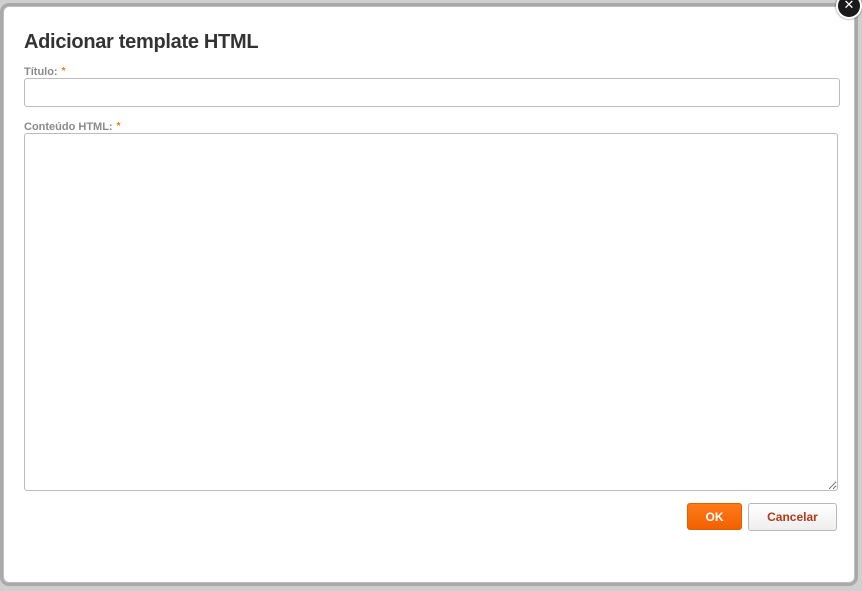  I want to click on conteudo-label-text: Conteúdo HTML:, so click(68, 127).